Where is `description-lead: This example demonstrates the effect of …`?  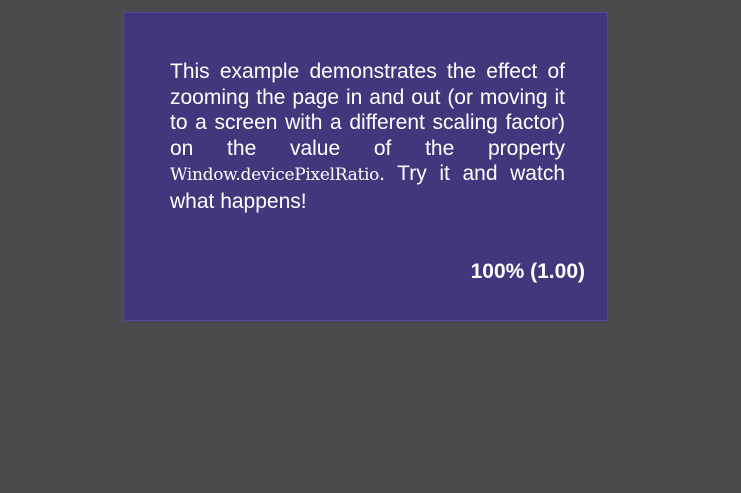 description-lead: This example demonstrates the effect of … is located at coordinates (367, 110).